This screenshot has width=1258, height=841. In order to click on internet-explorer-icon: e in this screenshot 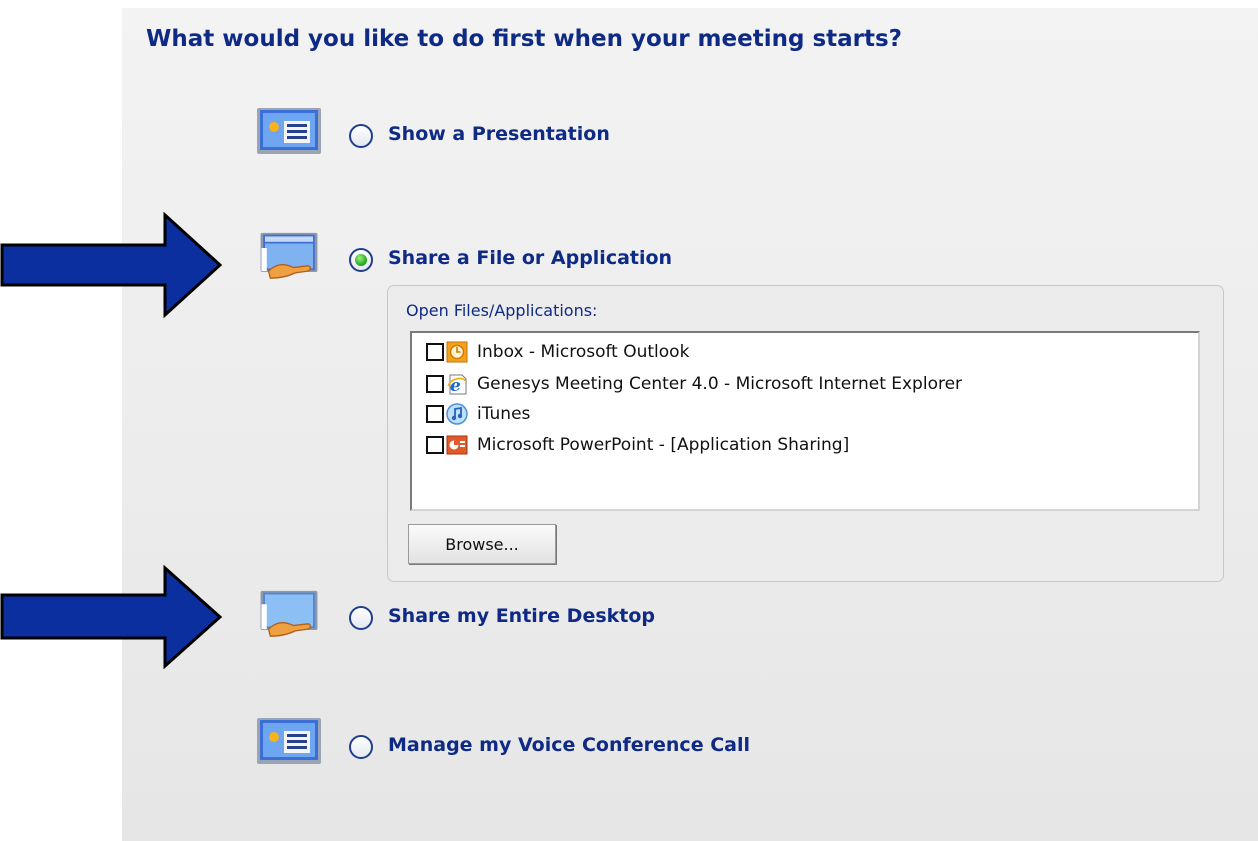, I will do `click(457, 384)`.